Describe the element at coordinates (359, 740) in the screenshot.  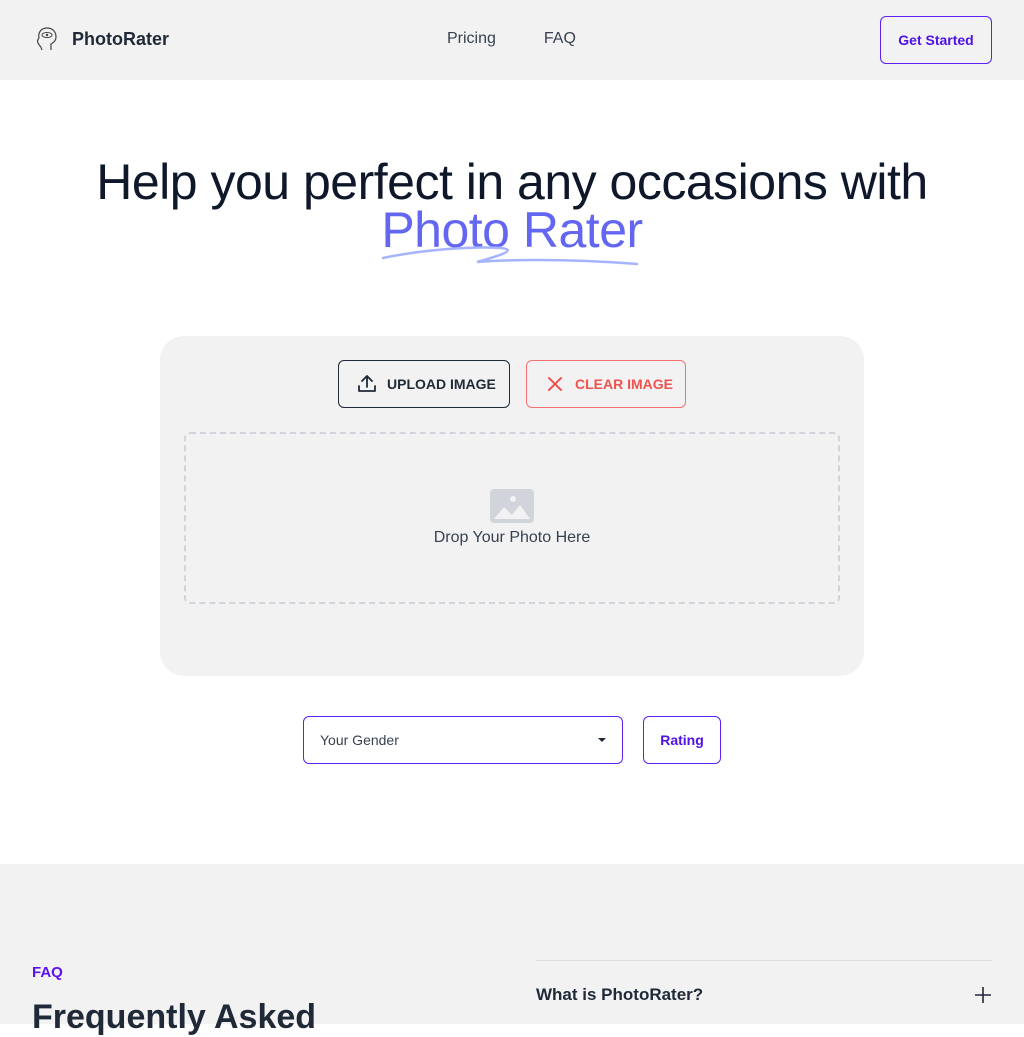
I see `gender-select-value: Your Gender` at that location.